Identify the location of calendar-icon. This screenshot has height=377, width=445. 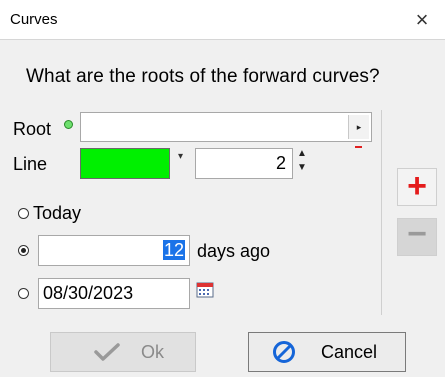
(205, 290).